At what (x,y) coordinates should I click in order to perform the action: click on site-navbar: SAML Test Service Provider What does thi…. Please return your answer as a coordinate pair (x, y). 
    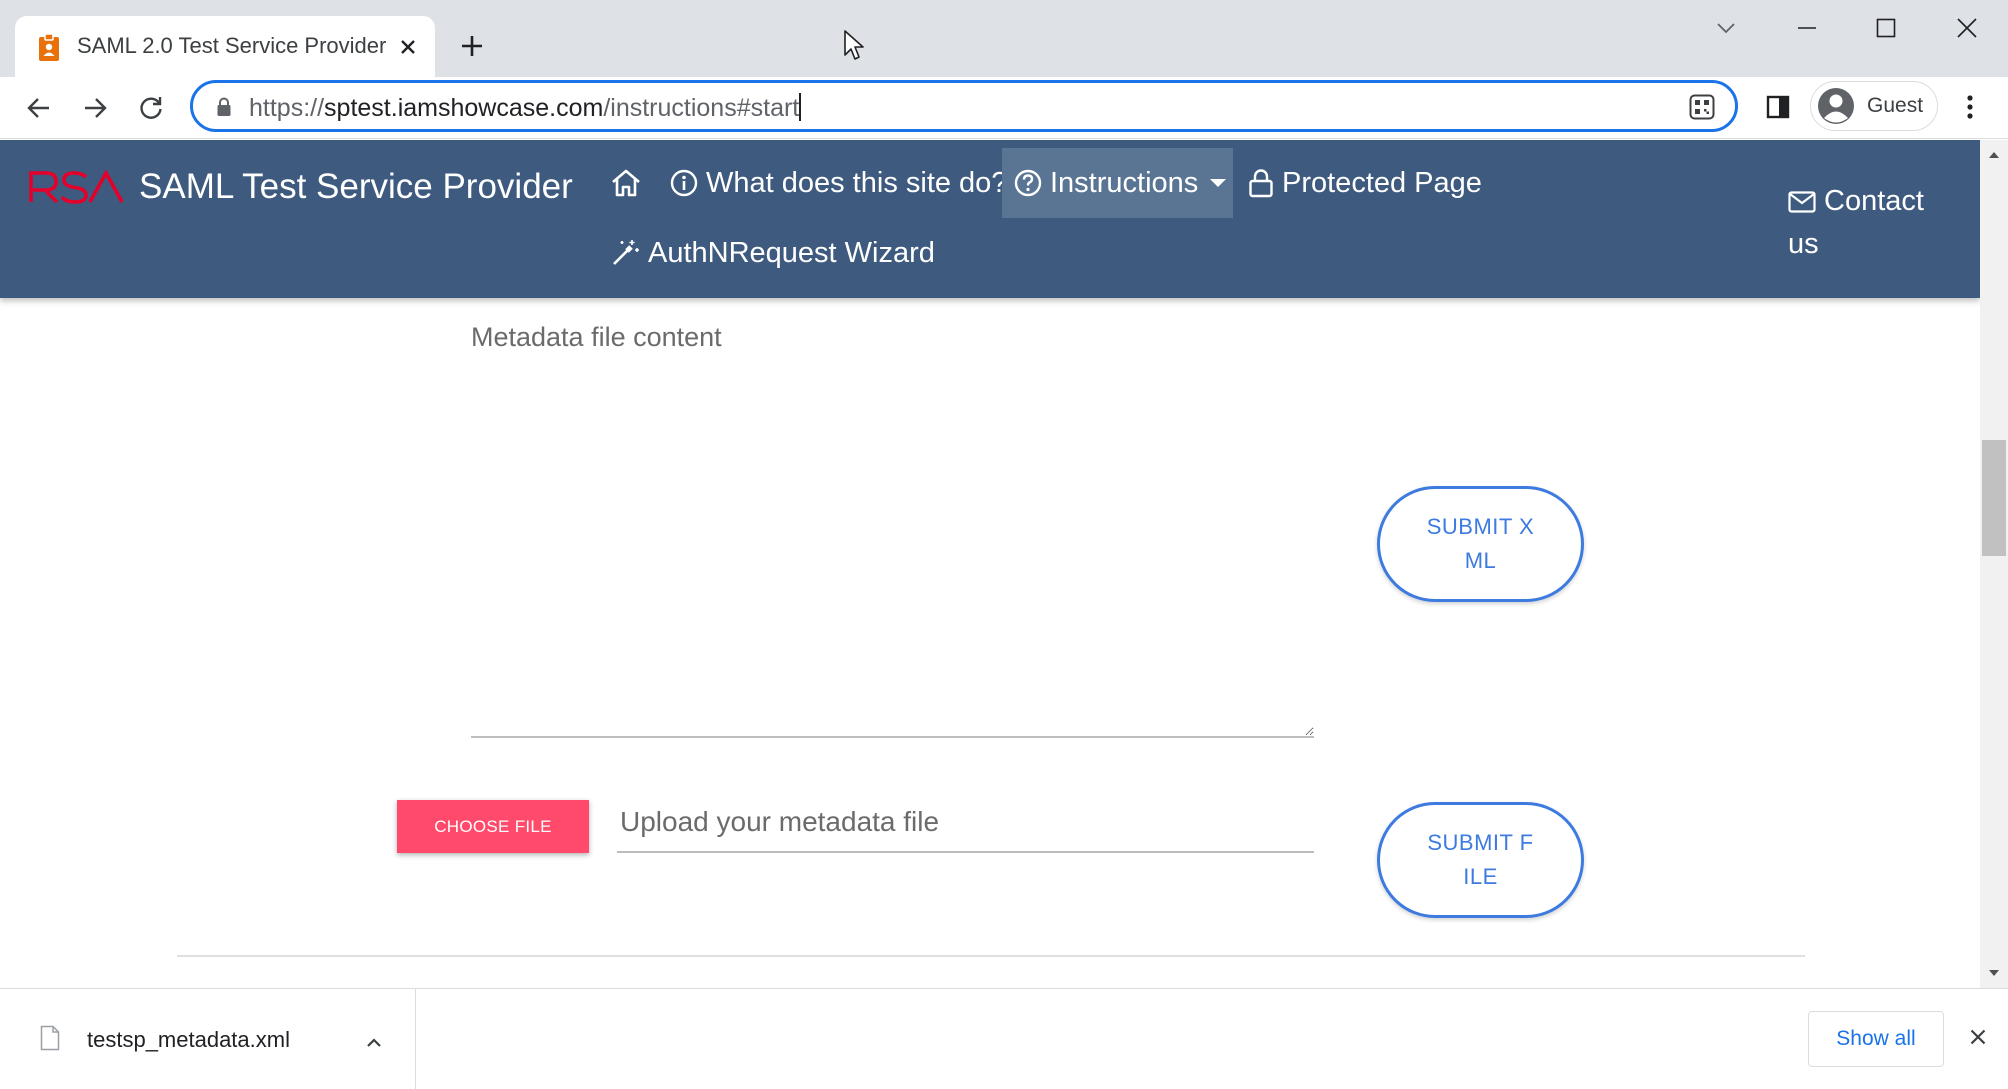
    Looking at the image, I should click on (990, 219).